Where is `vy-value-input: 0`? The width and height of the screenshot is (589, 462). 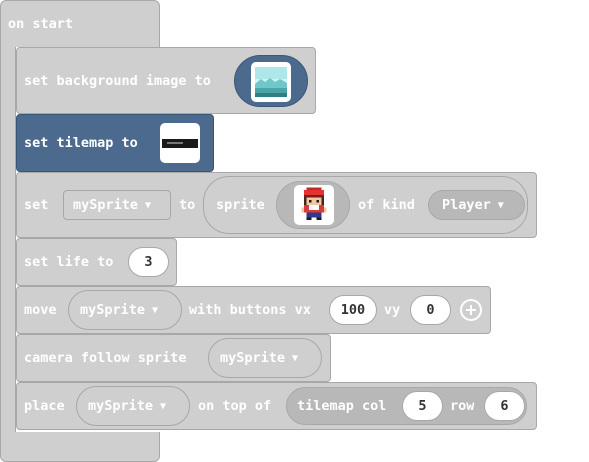 vy-value-input: 0 is located at coordinates (430, 310).